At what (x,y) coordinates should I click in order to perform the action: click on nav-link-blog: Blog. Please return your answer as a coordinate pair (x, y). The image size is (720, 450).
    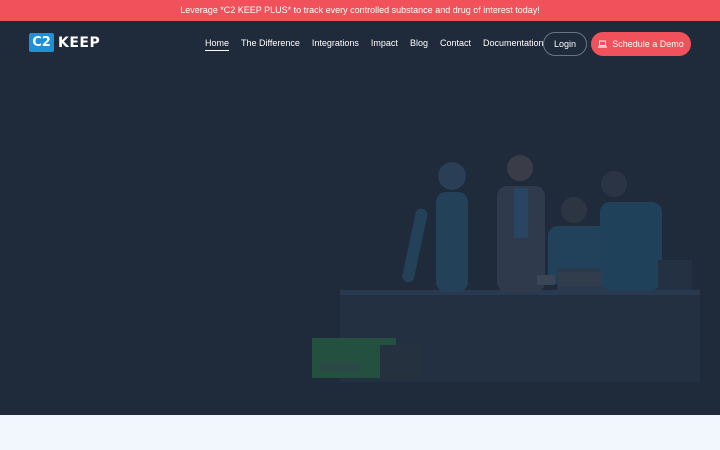
    Looking at the image, I should click on (419, 43).